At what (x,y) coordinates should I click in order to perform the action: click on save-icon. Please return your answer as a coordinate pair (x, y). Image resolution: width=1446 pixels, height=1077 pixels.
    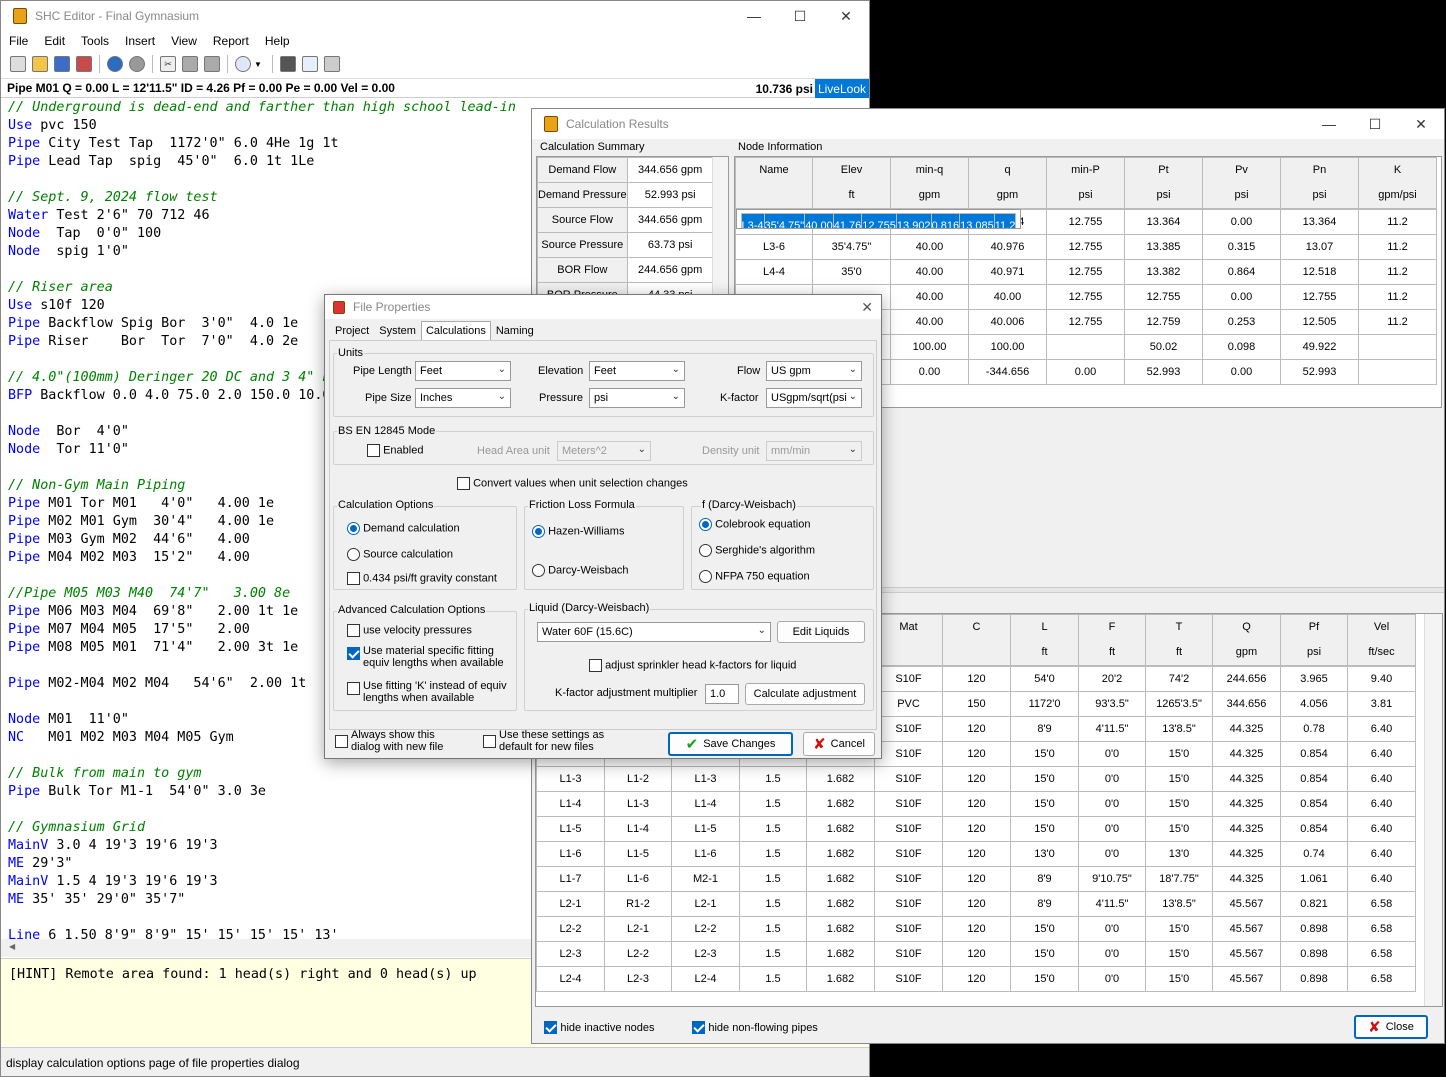
    Looking at the image, I should click on (62, 64).